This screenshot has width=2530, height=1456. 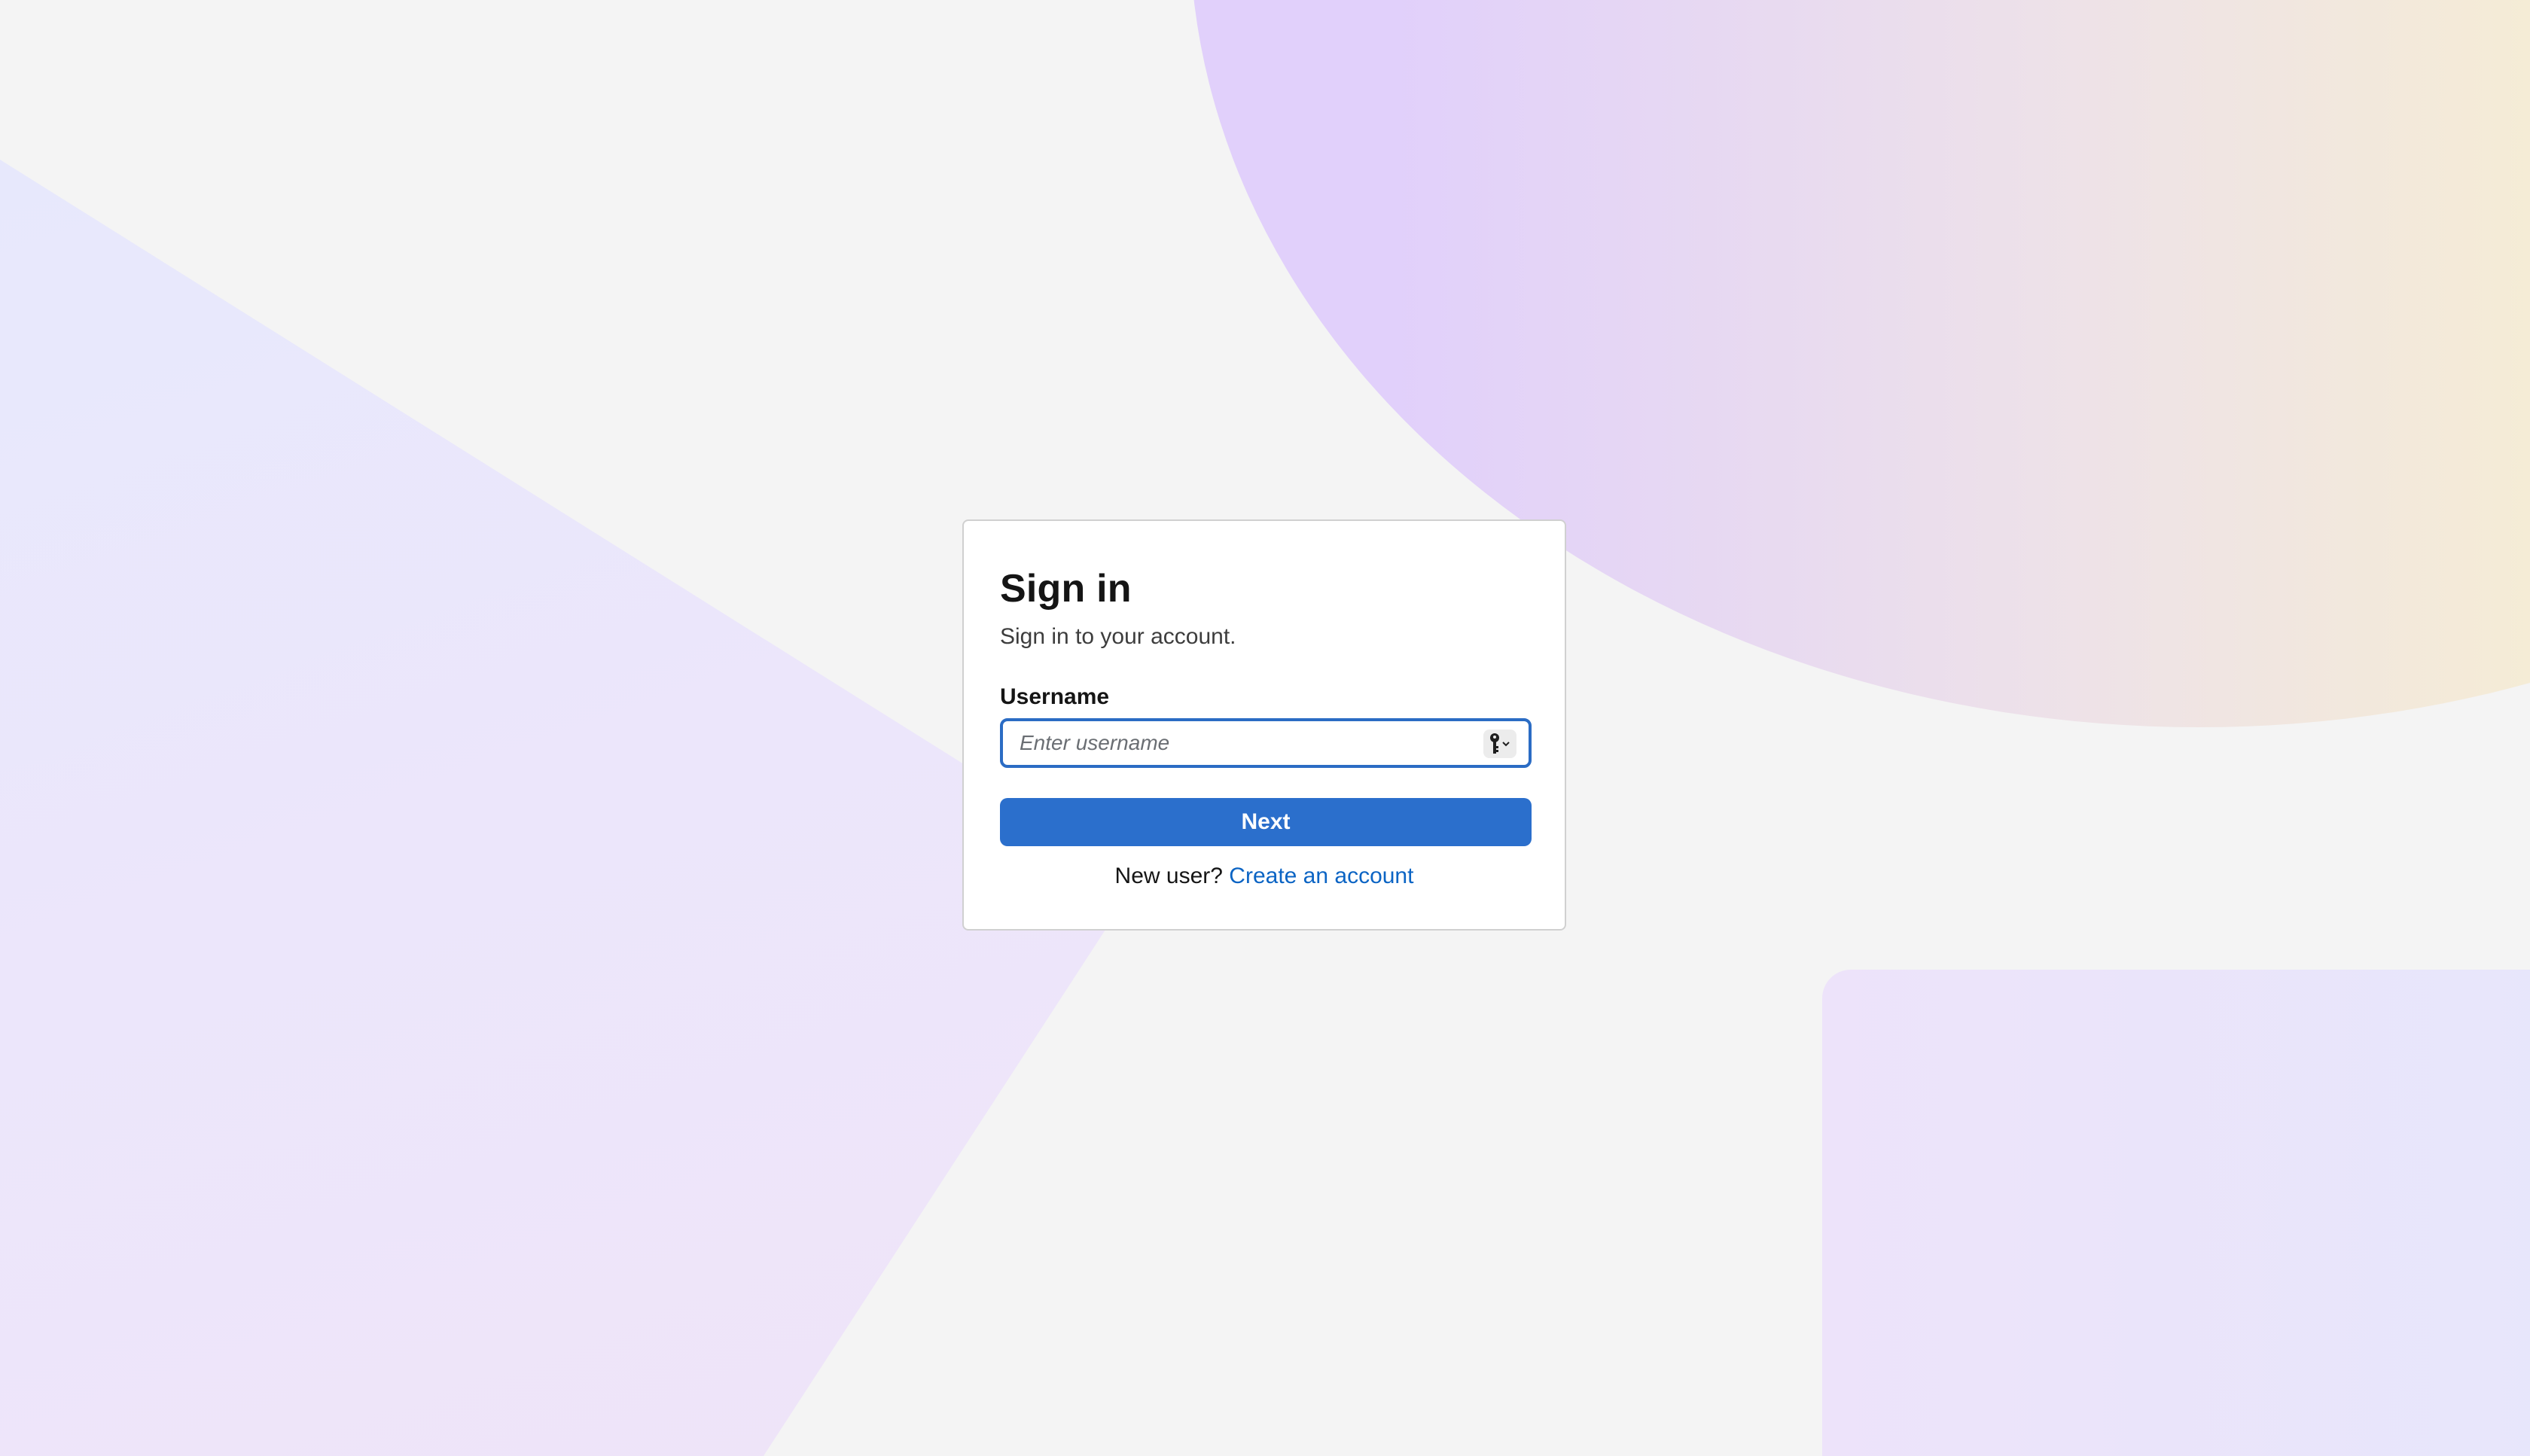 I want to click on new-user-text: New user?, so click(x=1168, y=876).